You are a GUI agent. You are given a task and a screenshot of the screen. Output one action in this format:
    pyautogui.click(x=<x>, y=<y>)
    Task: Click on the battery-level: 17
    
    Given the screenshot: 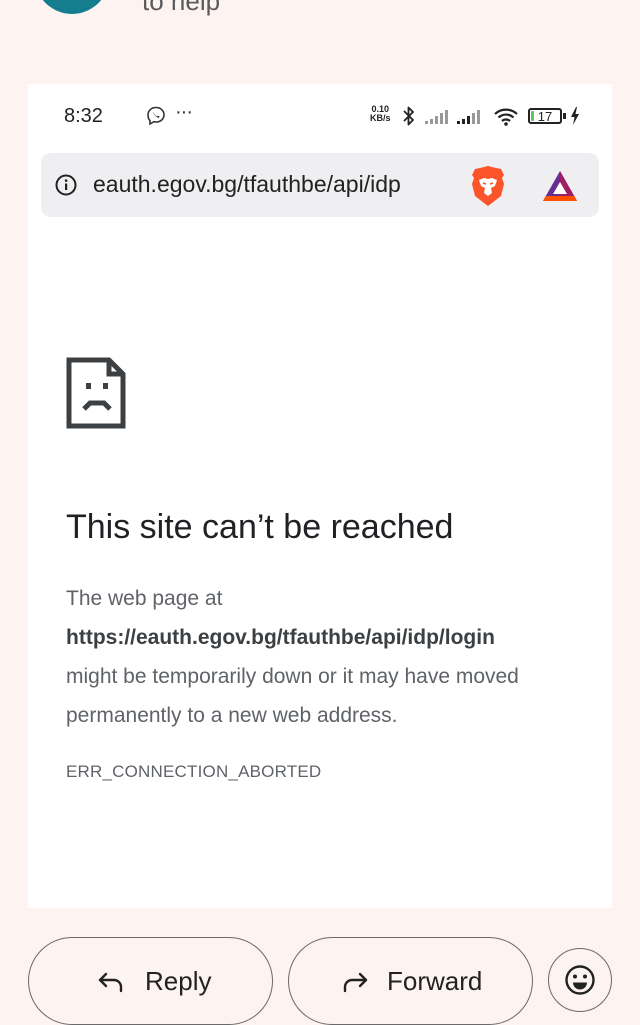 What is the action you would take?
    pyautogui.click(x=545, y=116)
    